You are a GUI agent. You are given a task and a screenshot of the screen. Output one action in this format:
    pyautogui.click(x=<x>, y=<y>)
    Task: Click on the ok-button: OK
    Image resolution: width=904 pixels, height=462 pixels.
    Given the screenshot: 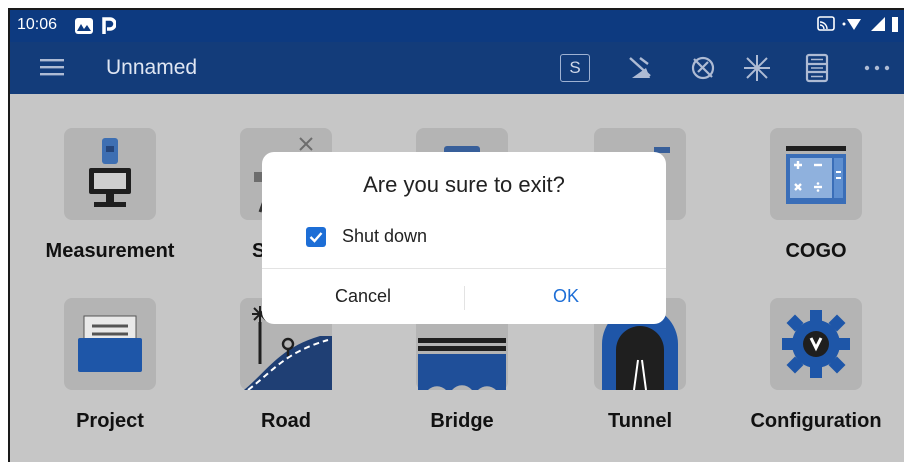 What is the action you would take?
    pyautogui.click(x=566, y=296)
    